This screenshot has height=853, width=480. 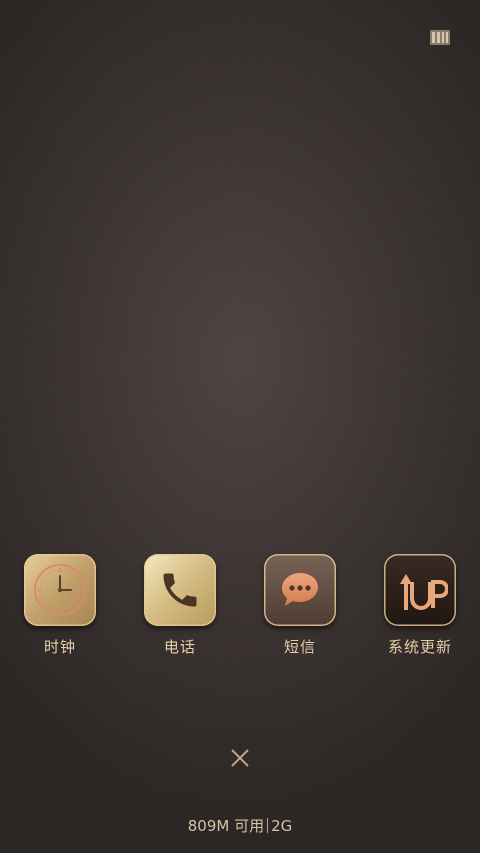 I want to click on clock-icon, so click(x=60, y=590).